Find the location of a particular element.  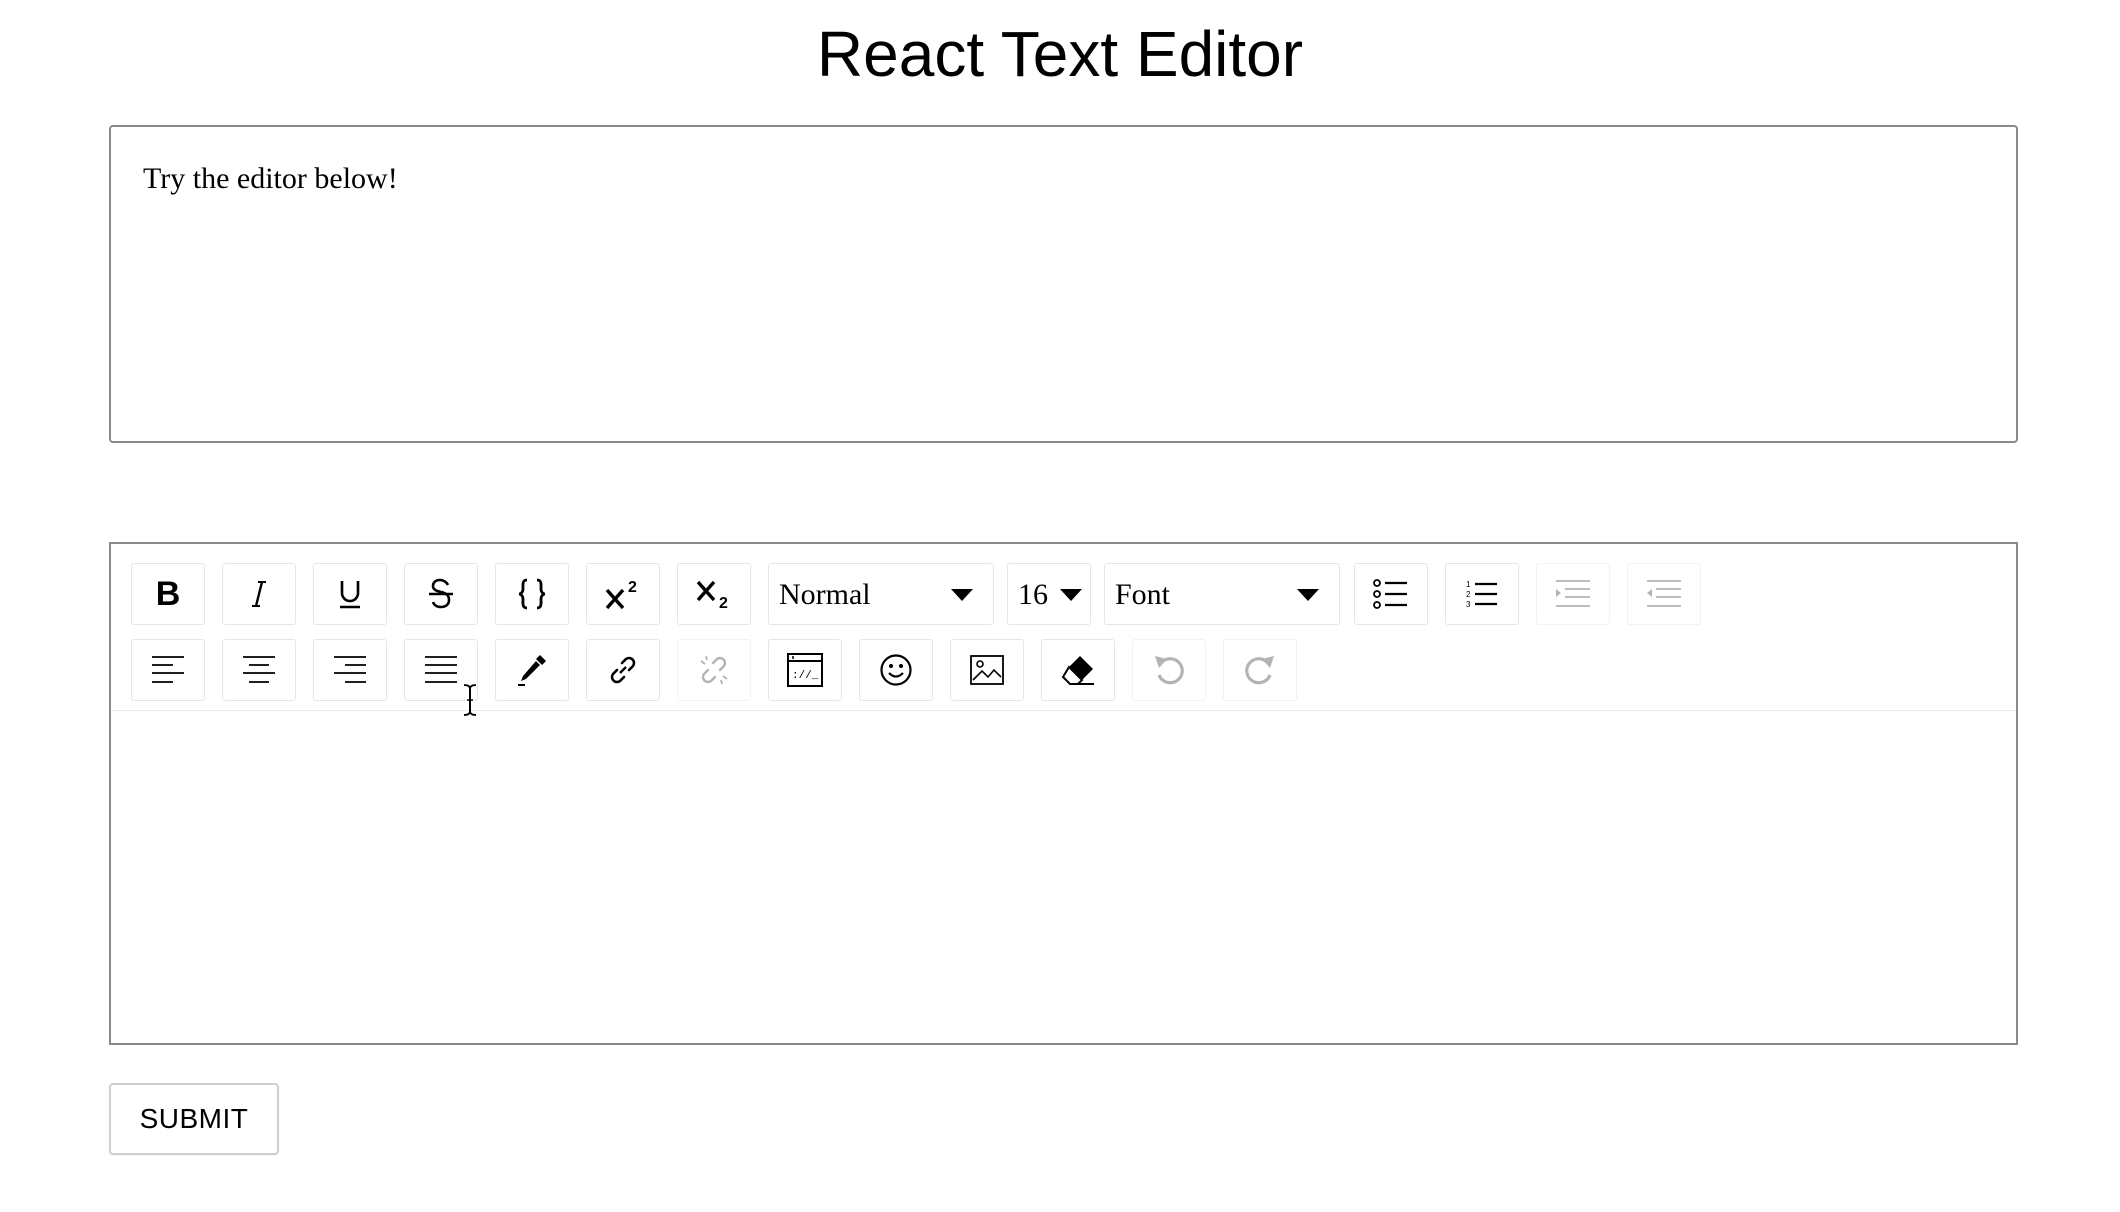

align-center-button is located at coordinates (259, 670).